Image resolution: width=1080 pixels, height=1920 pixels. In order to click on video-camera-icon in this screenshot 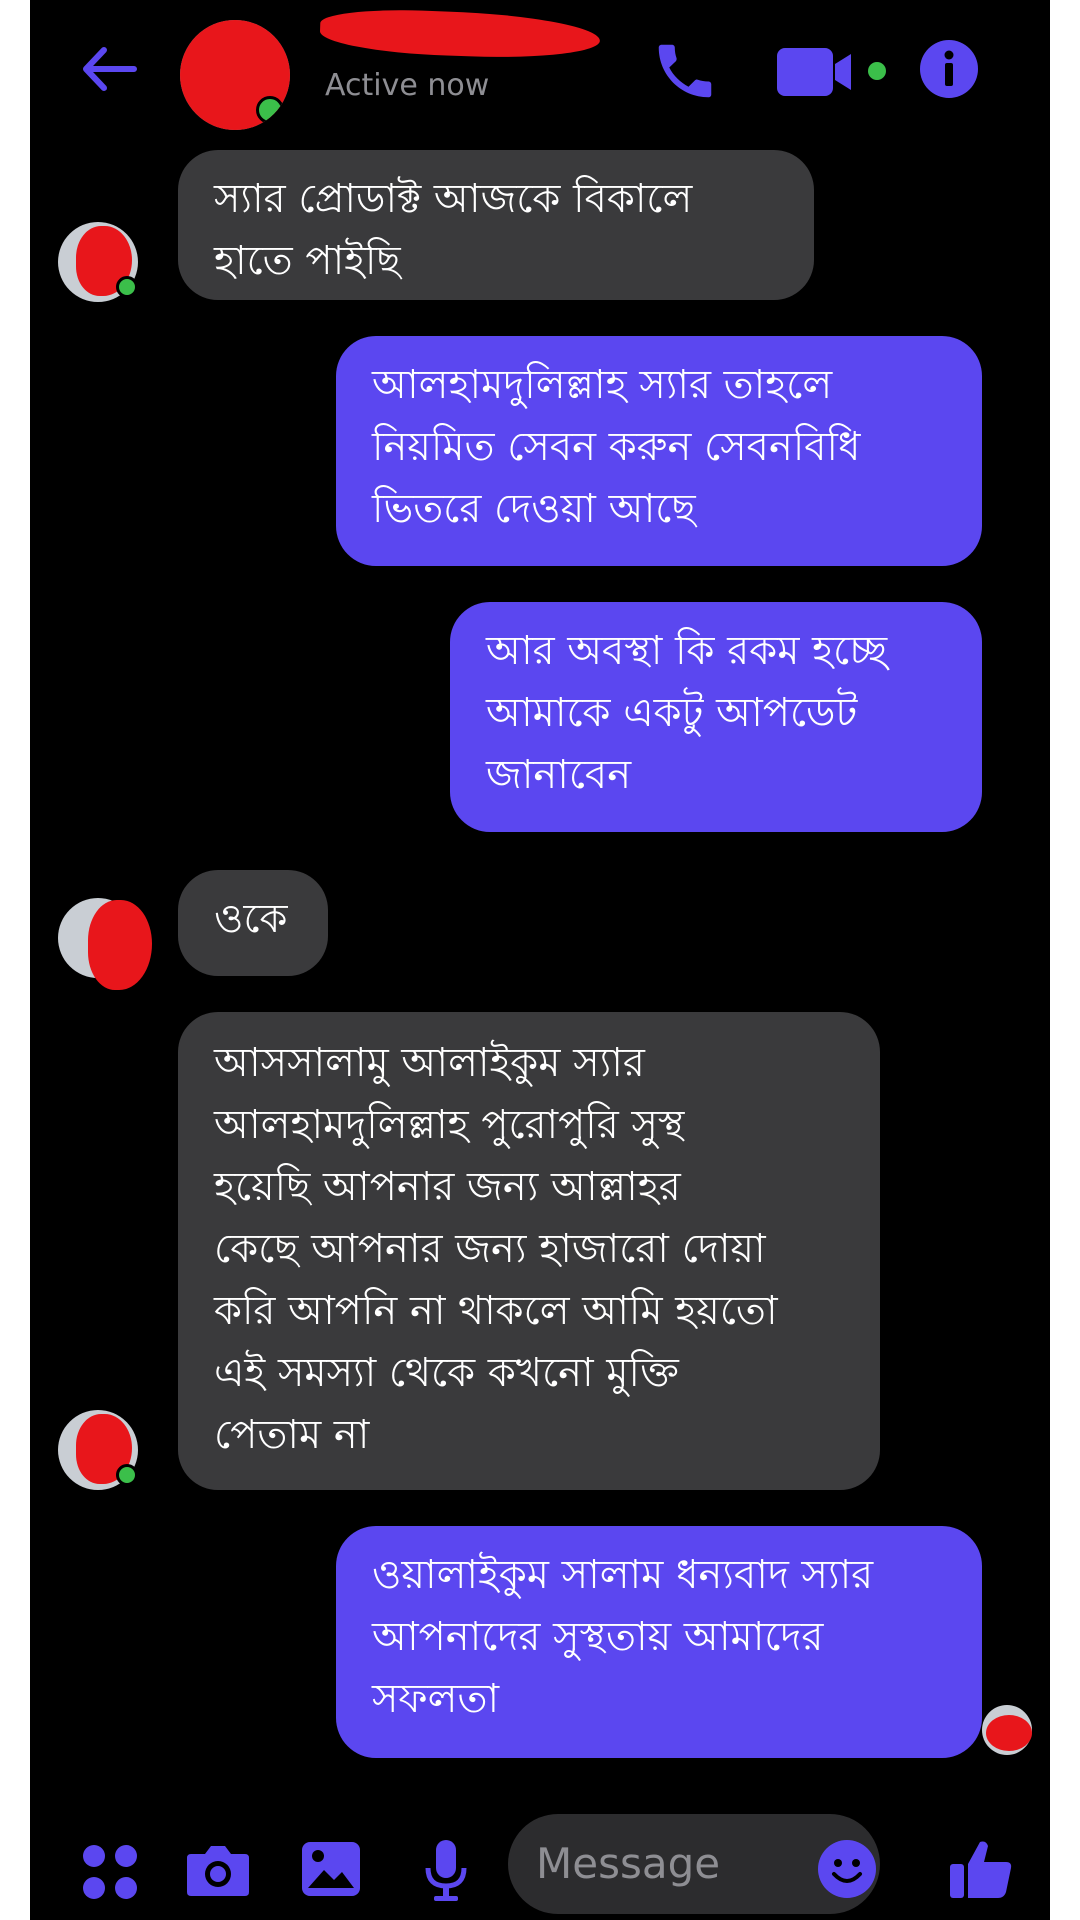, I will do `click(820, 72)`.